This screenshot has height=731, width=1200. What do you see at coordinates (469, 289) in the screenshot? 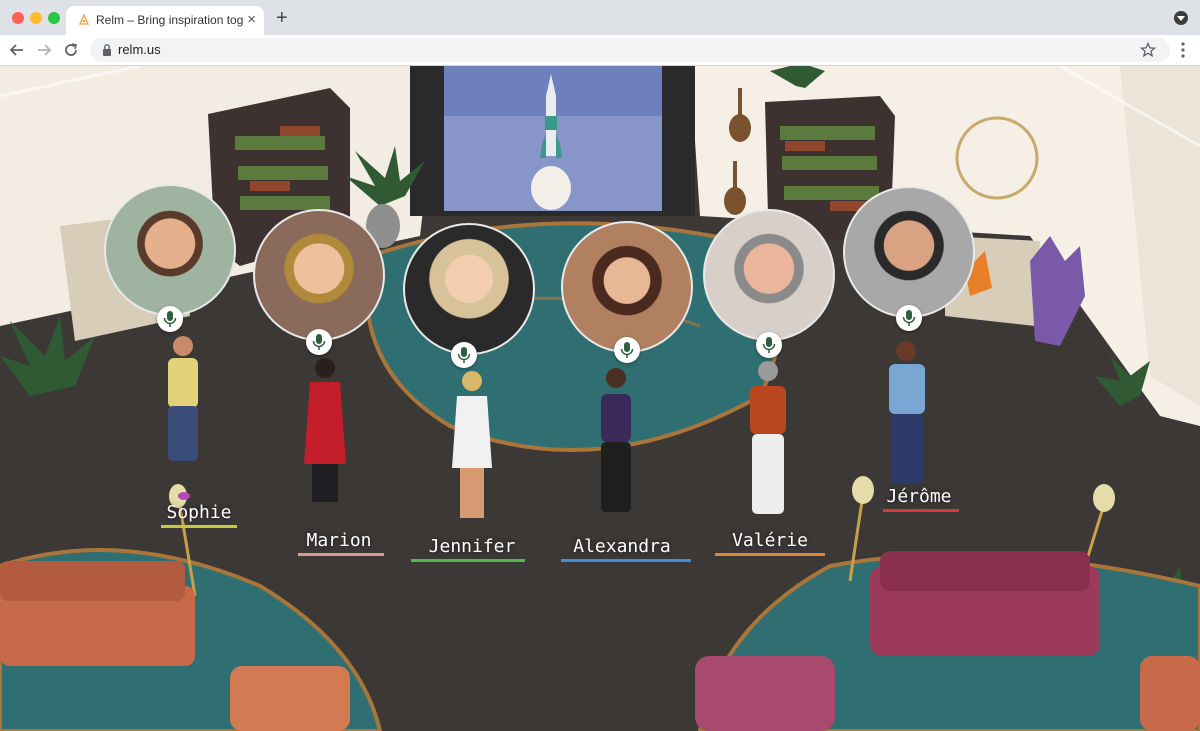
I see `video-bubble-jennifer` at bounding box center [469, 289].